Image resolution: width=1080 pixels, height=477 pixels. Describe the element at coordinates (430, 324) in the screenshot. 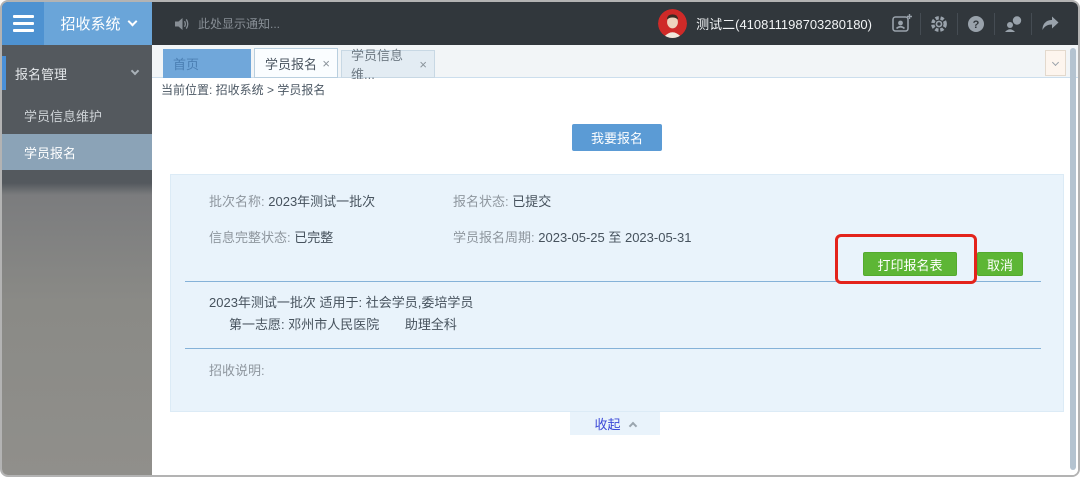

I see `first-choice-specialty: 助理全科` at that location.